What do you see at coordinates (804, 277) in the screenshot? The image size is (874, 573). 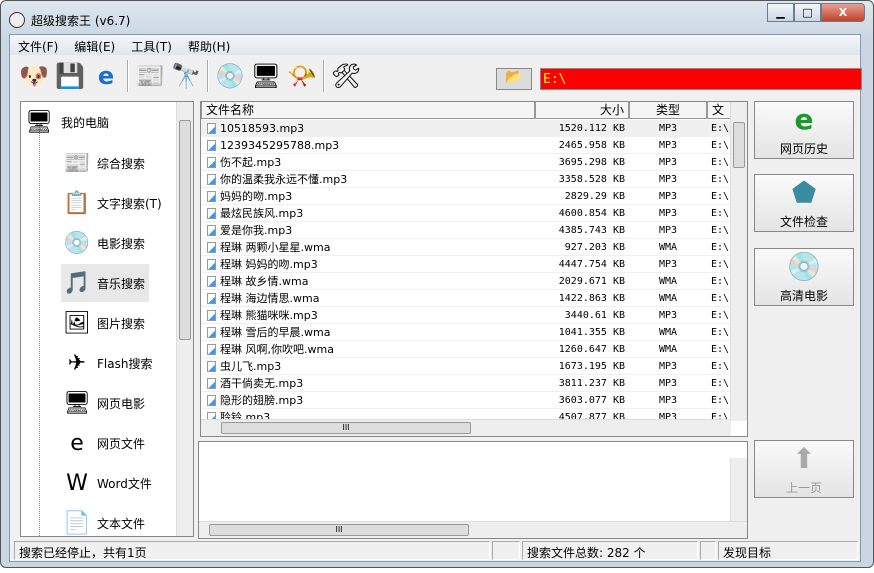 I see `hd-movie-button: 💿 高清电影` at bounding box center [804, 277].